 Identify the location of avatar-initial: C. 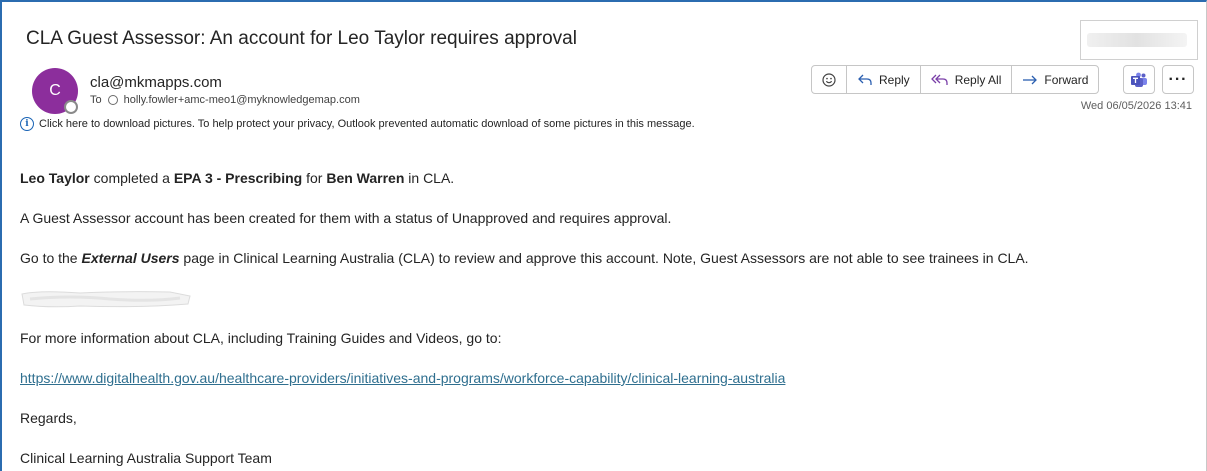
(55, 90).